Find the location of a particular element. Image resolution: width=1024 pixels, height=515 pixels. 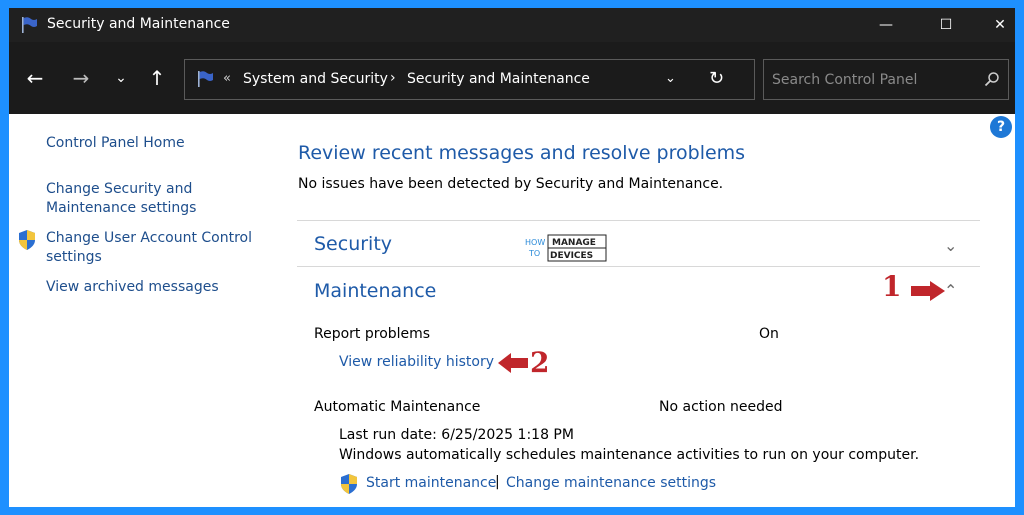

last-run-date: Last run date: 6/25/2025 1:18 PM is located at coordinates (456, 435).